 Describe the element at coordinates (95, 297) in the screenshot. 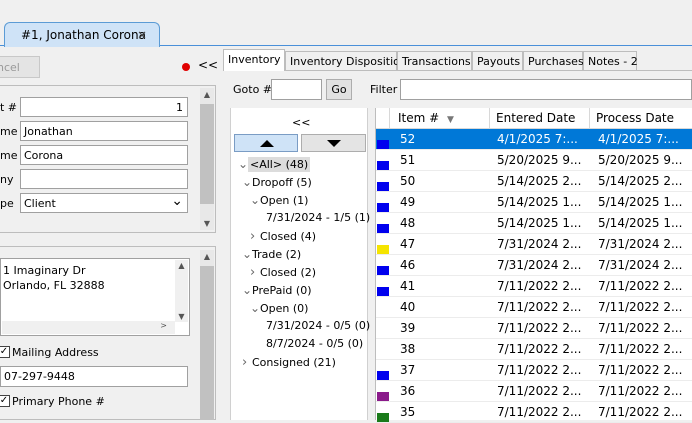

I see `address-textarea: 1 Imaginary Dr Orlando, FL 32888 ▲ ▼ >` at that location.